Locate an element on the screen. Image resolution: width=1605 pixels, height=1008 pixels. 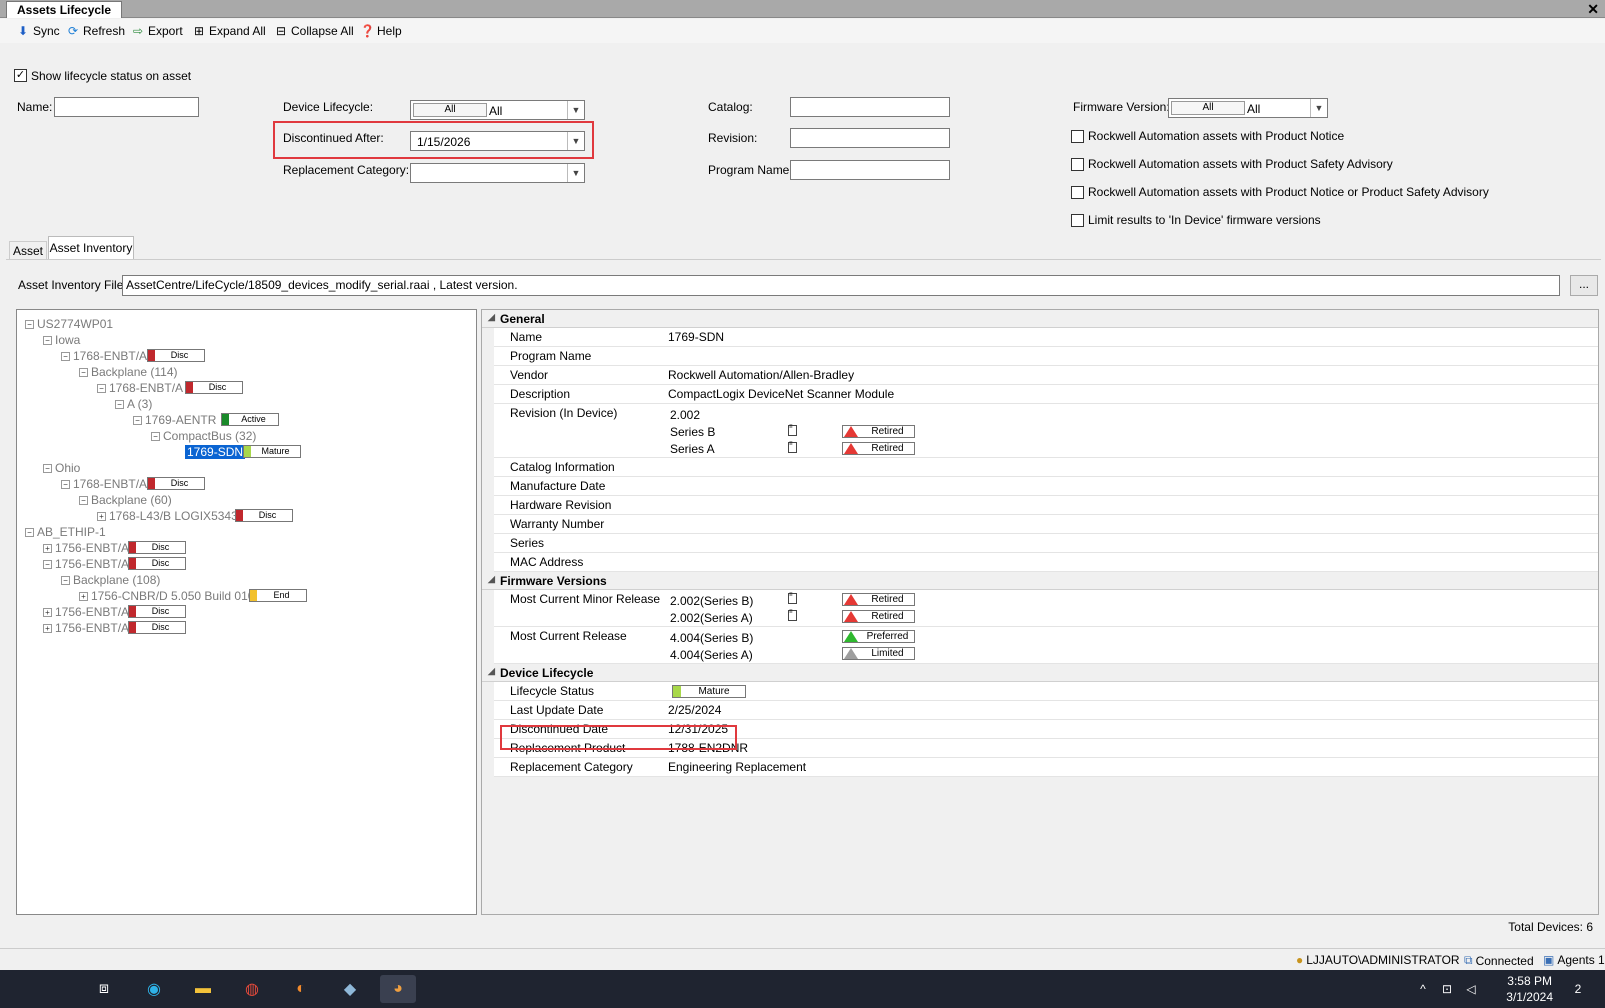
chevron-up-icon: ^ is located at coordinates (1423, 989).